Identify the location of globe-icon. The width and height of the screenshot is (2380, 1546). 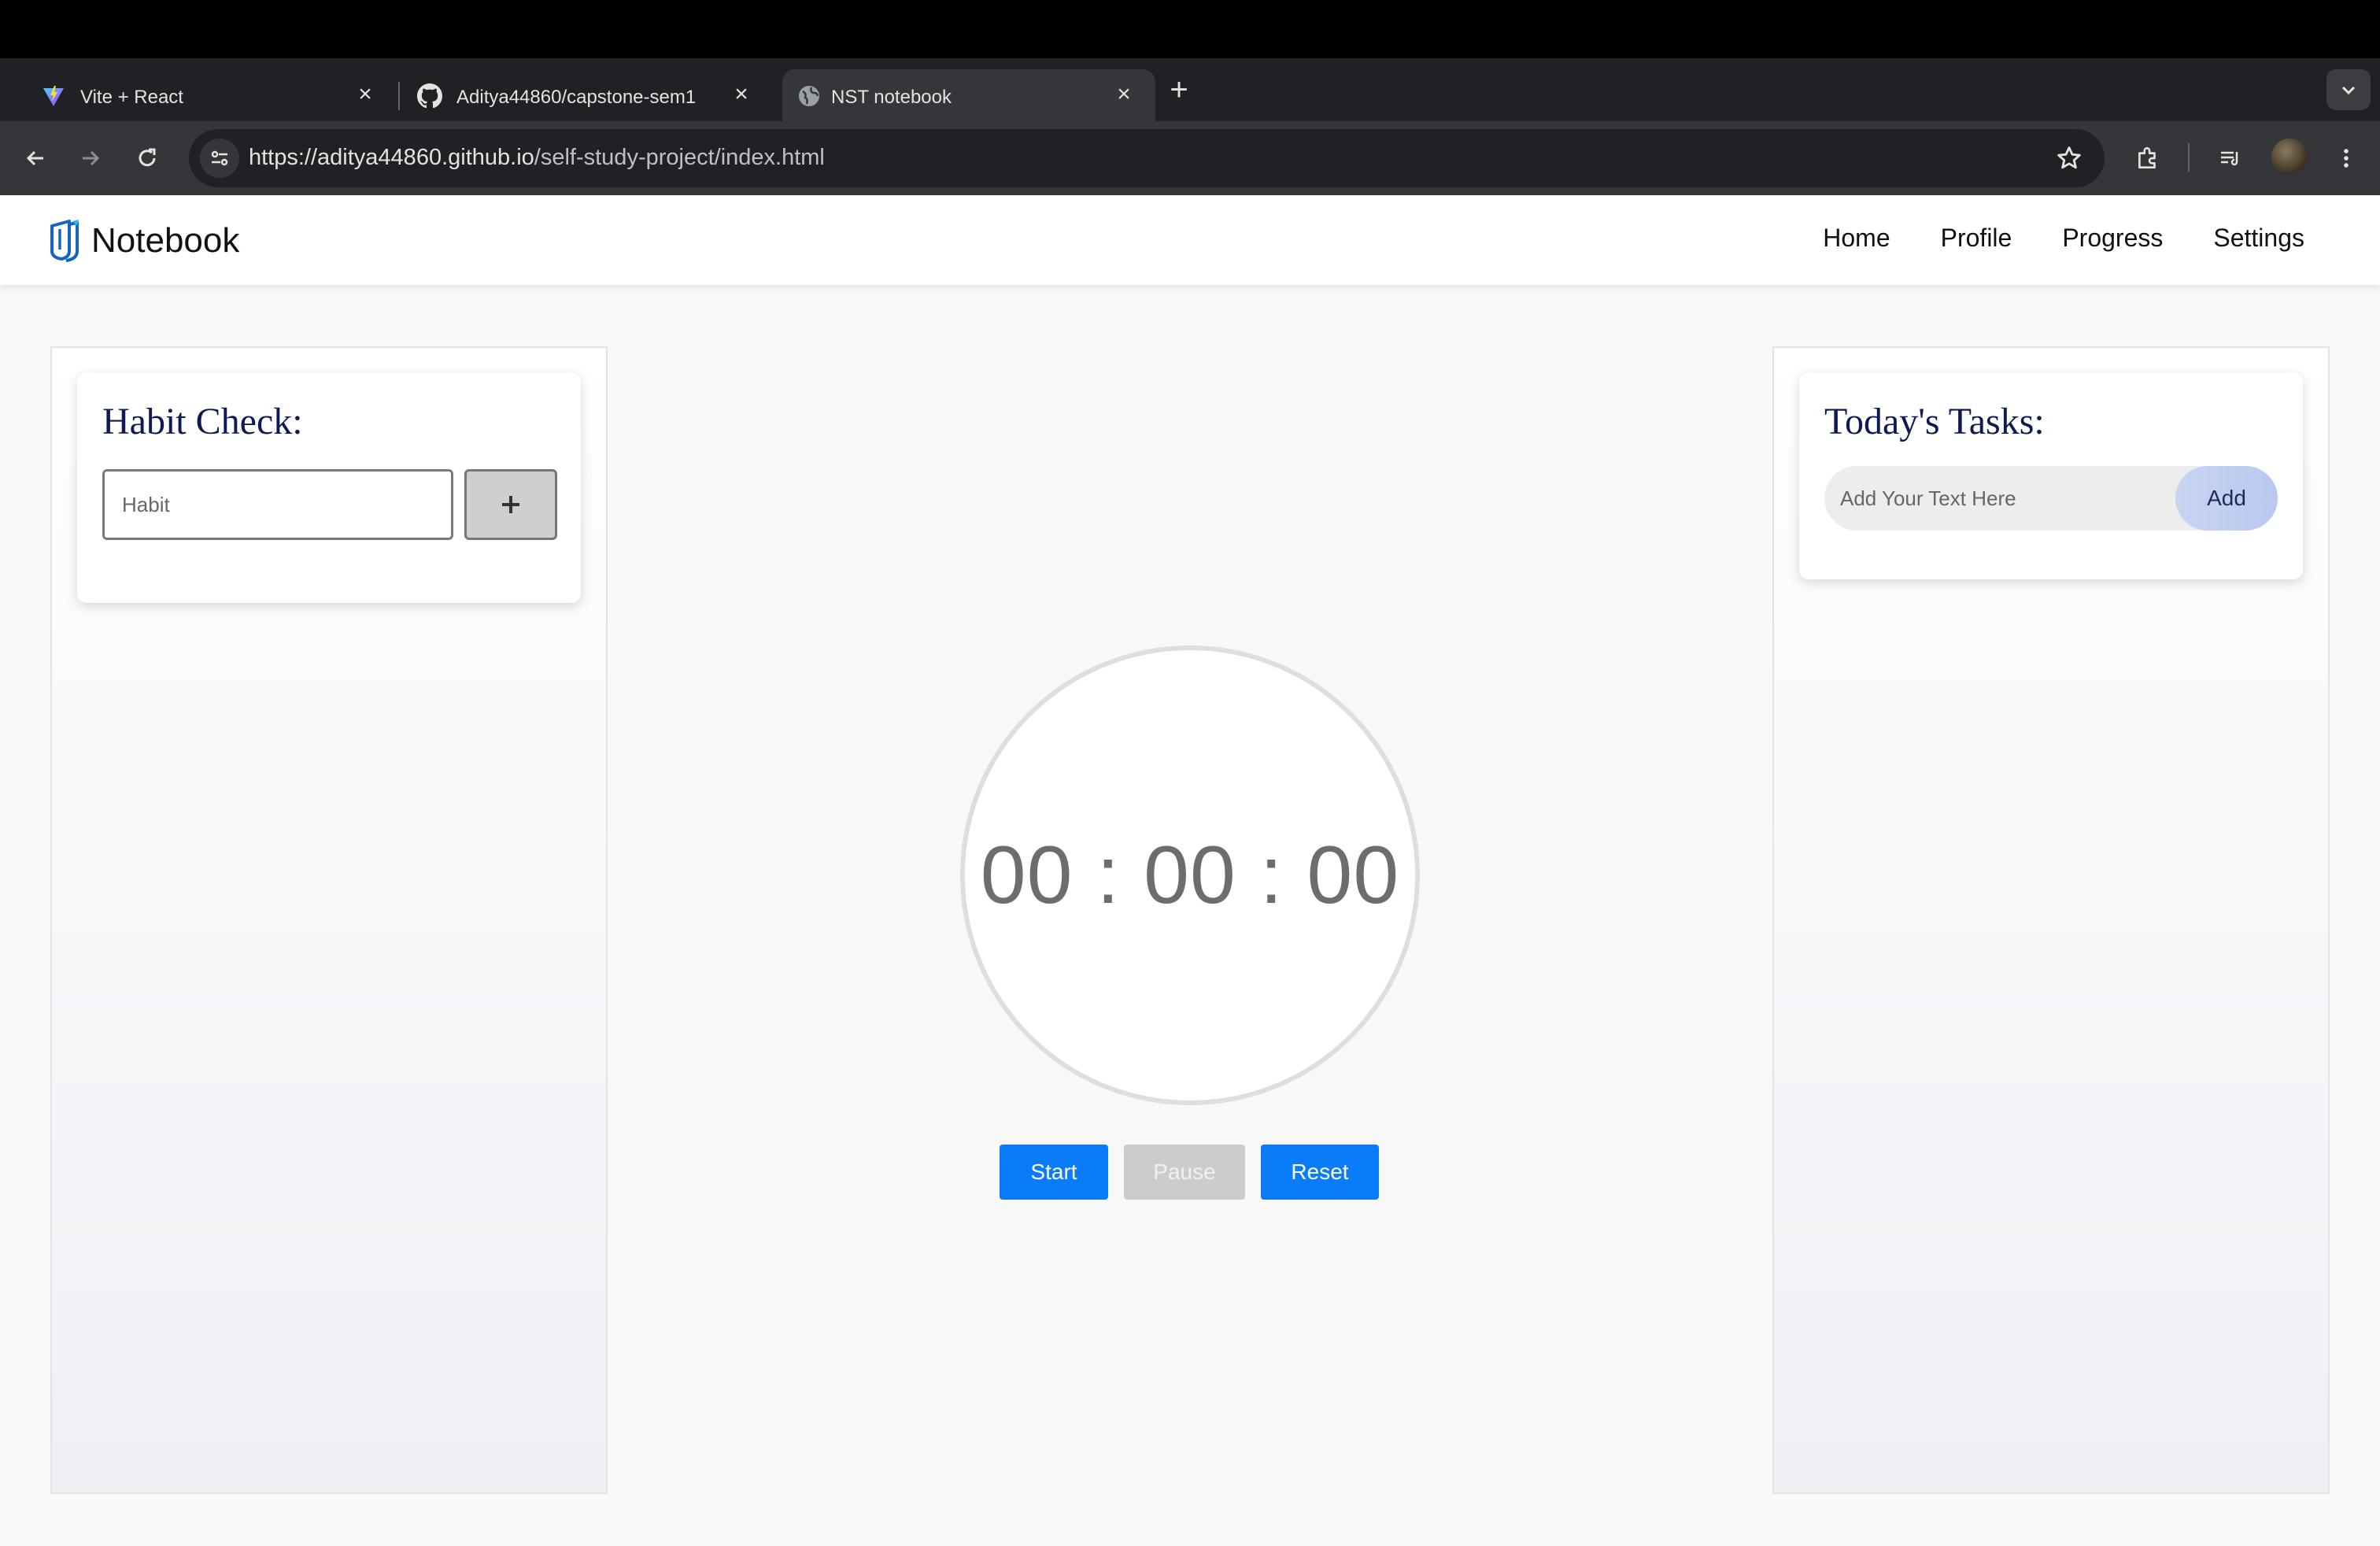
(809, 96).